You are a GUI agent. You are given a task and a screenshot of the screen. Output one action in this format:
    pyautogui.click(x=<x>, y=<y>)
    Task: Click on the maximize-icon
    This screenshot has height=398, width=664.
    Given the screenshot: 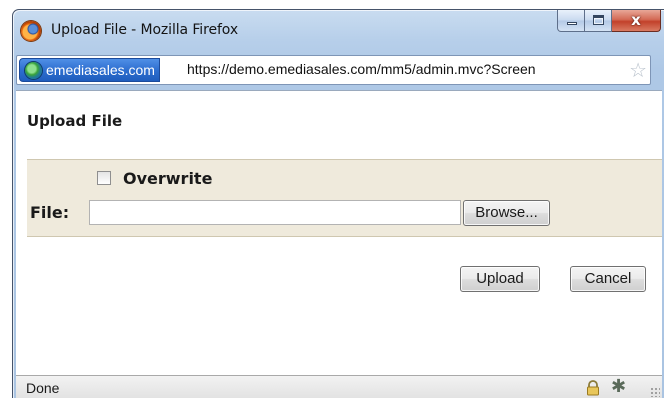 What is the action you would take?
    pyautogui.click(x=598, y=20)
    